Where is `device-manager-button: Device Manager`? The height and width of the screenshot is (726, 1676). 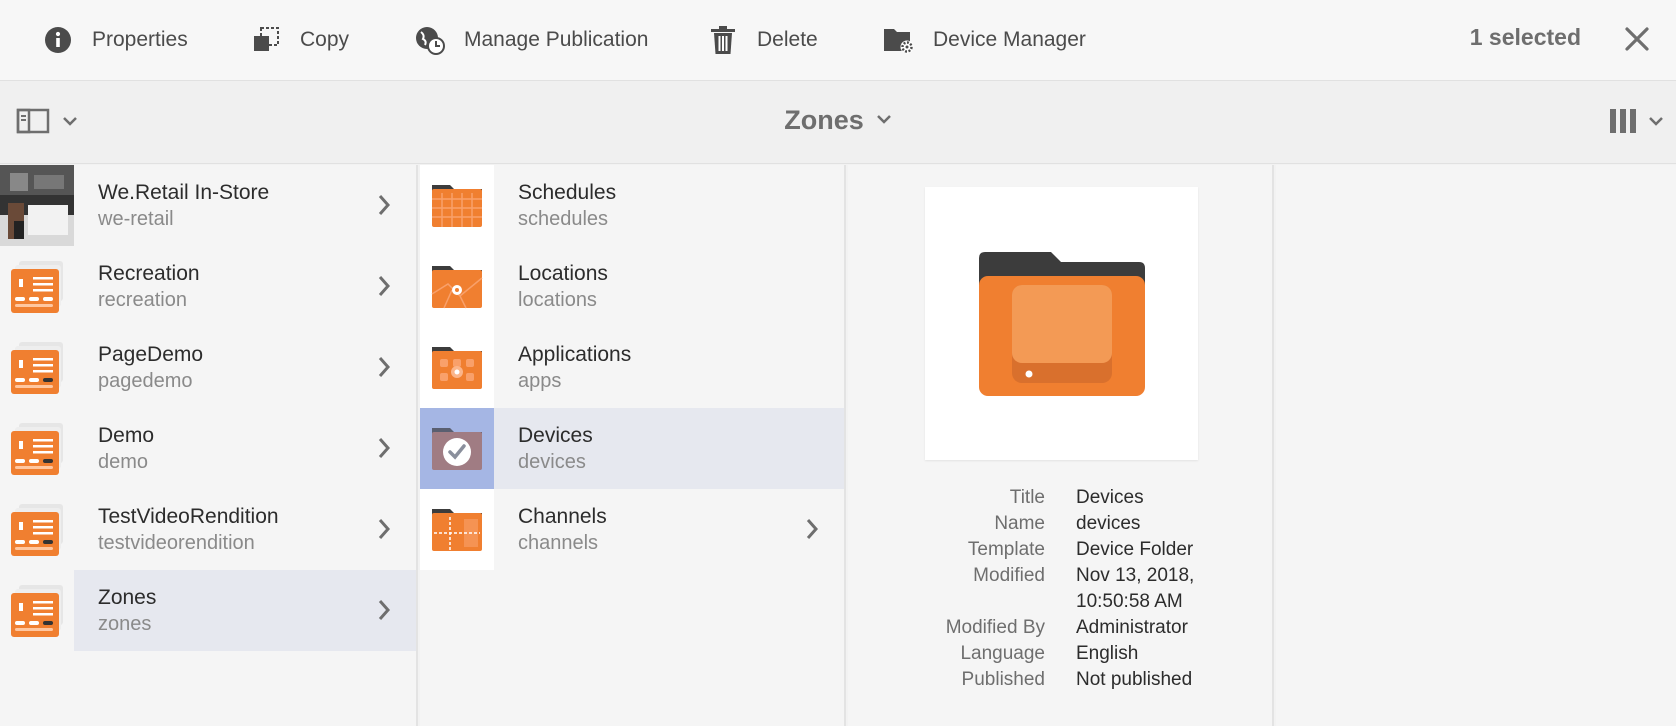 device-manager-button: Device Manager is located at coordinates (984, 40).